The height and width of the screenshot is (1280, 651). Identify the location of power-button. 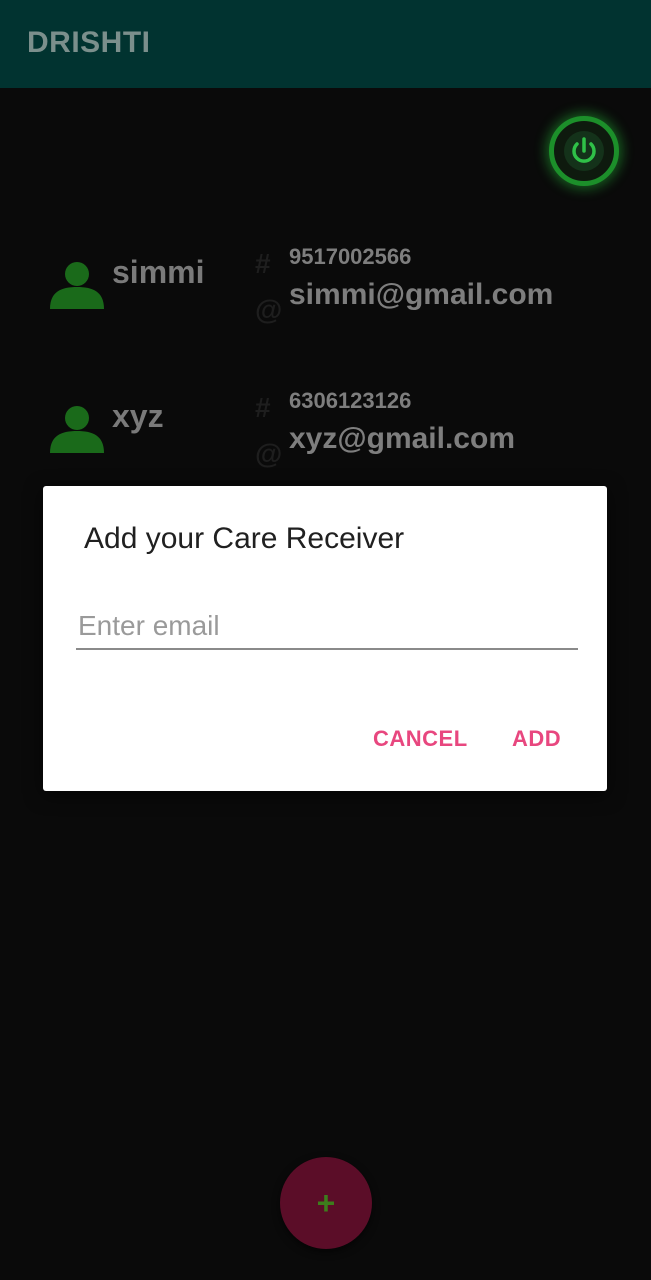
(584, 151).